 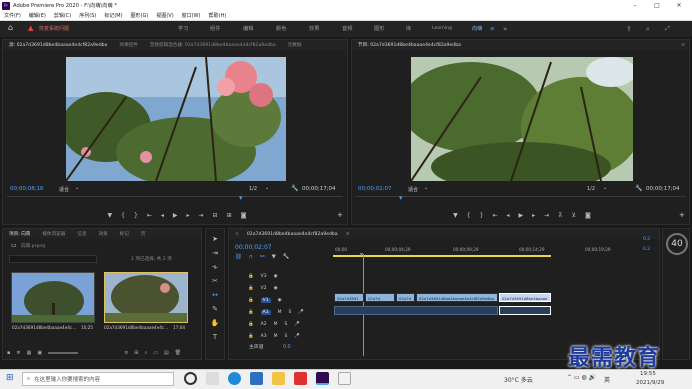 What do you see at coordinates (262, 257) in the screenshot?
I see `linked-selection-icon: ⚯` at bounding box center [262, 257].